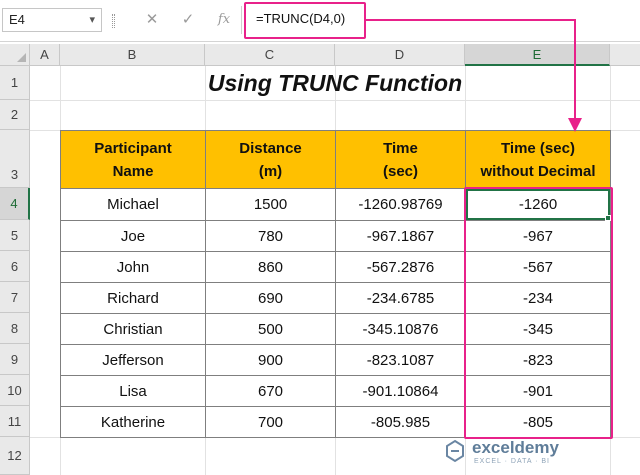  I want to click on column-header-d: D, so click(400, 55).